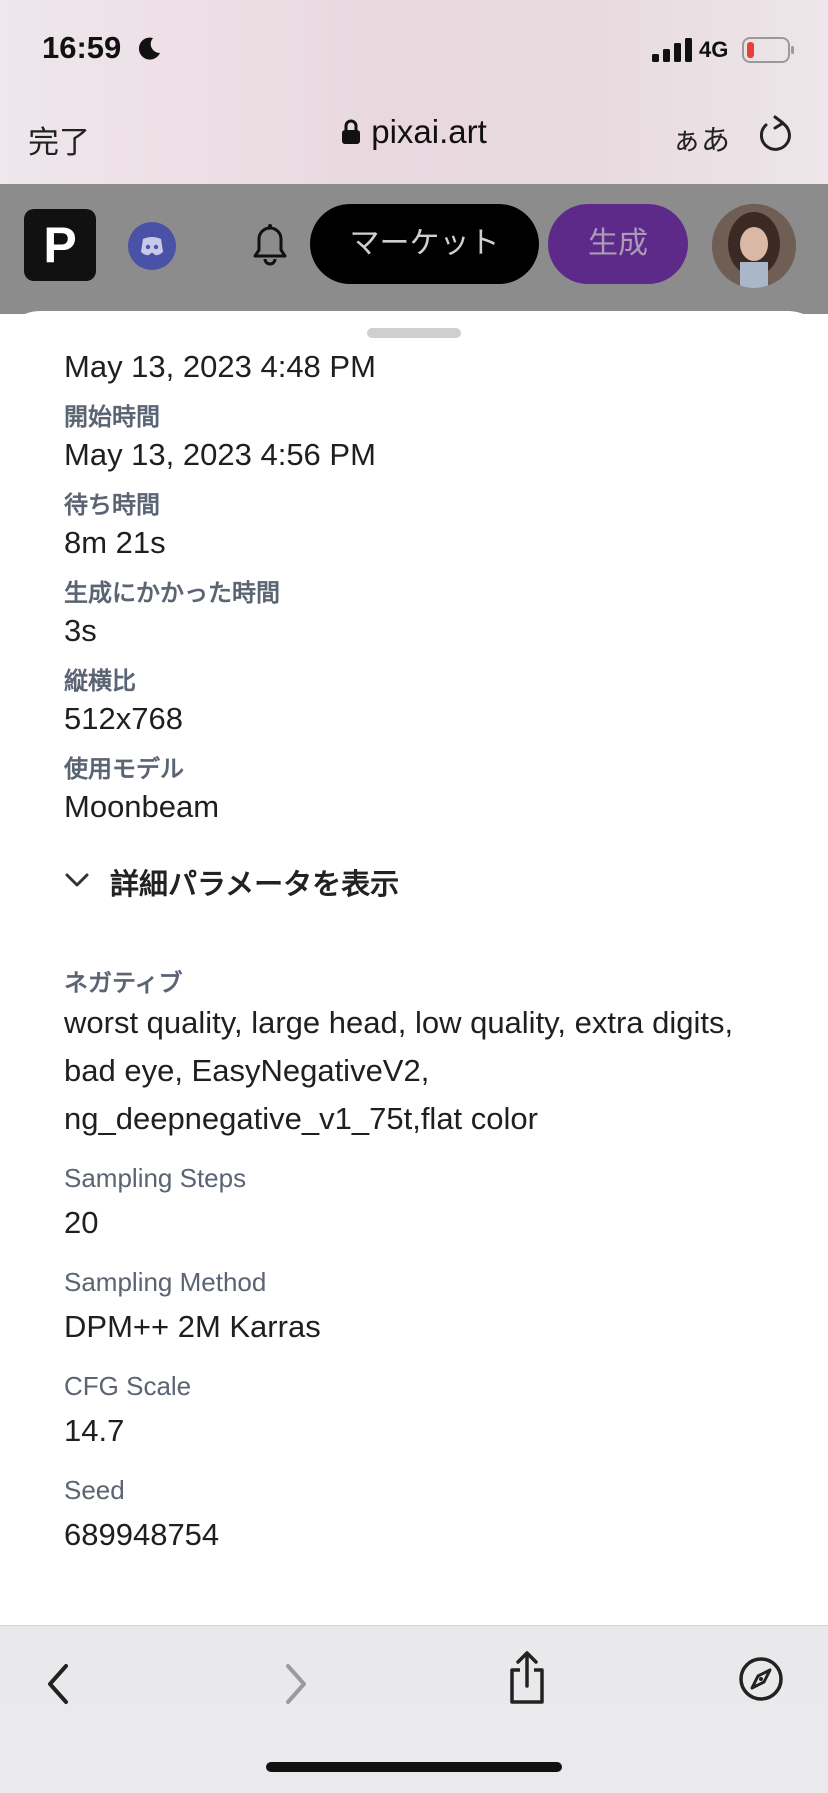  I want to click on sampling-steps-label: Sampling Steps, so click(155, 1178).